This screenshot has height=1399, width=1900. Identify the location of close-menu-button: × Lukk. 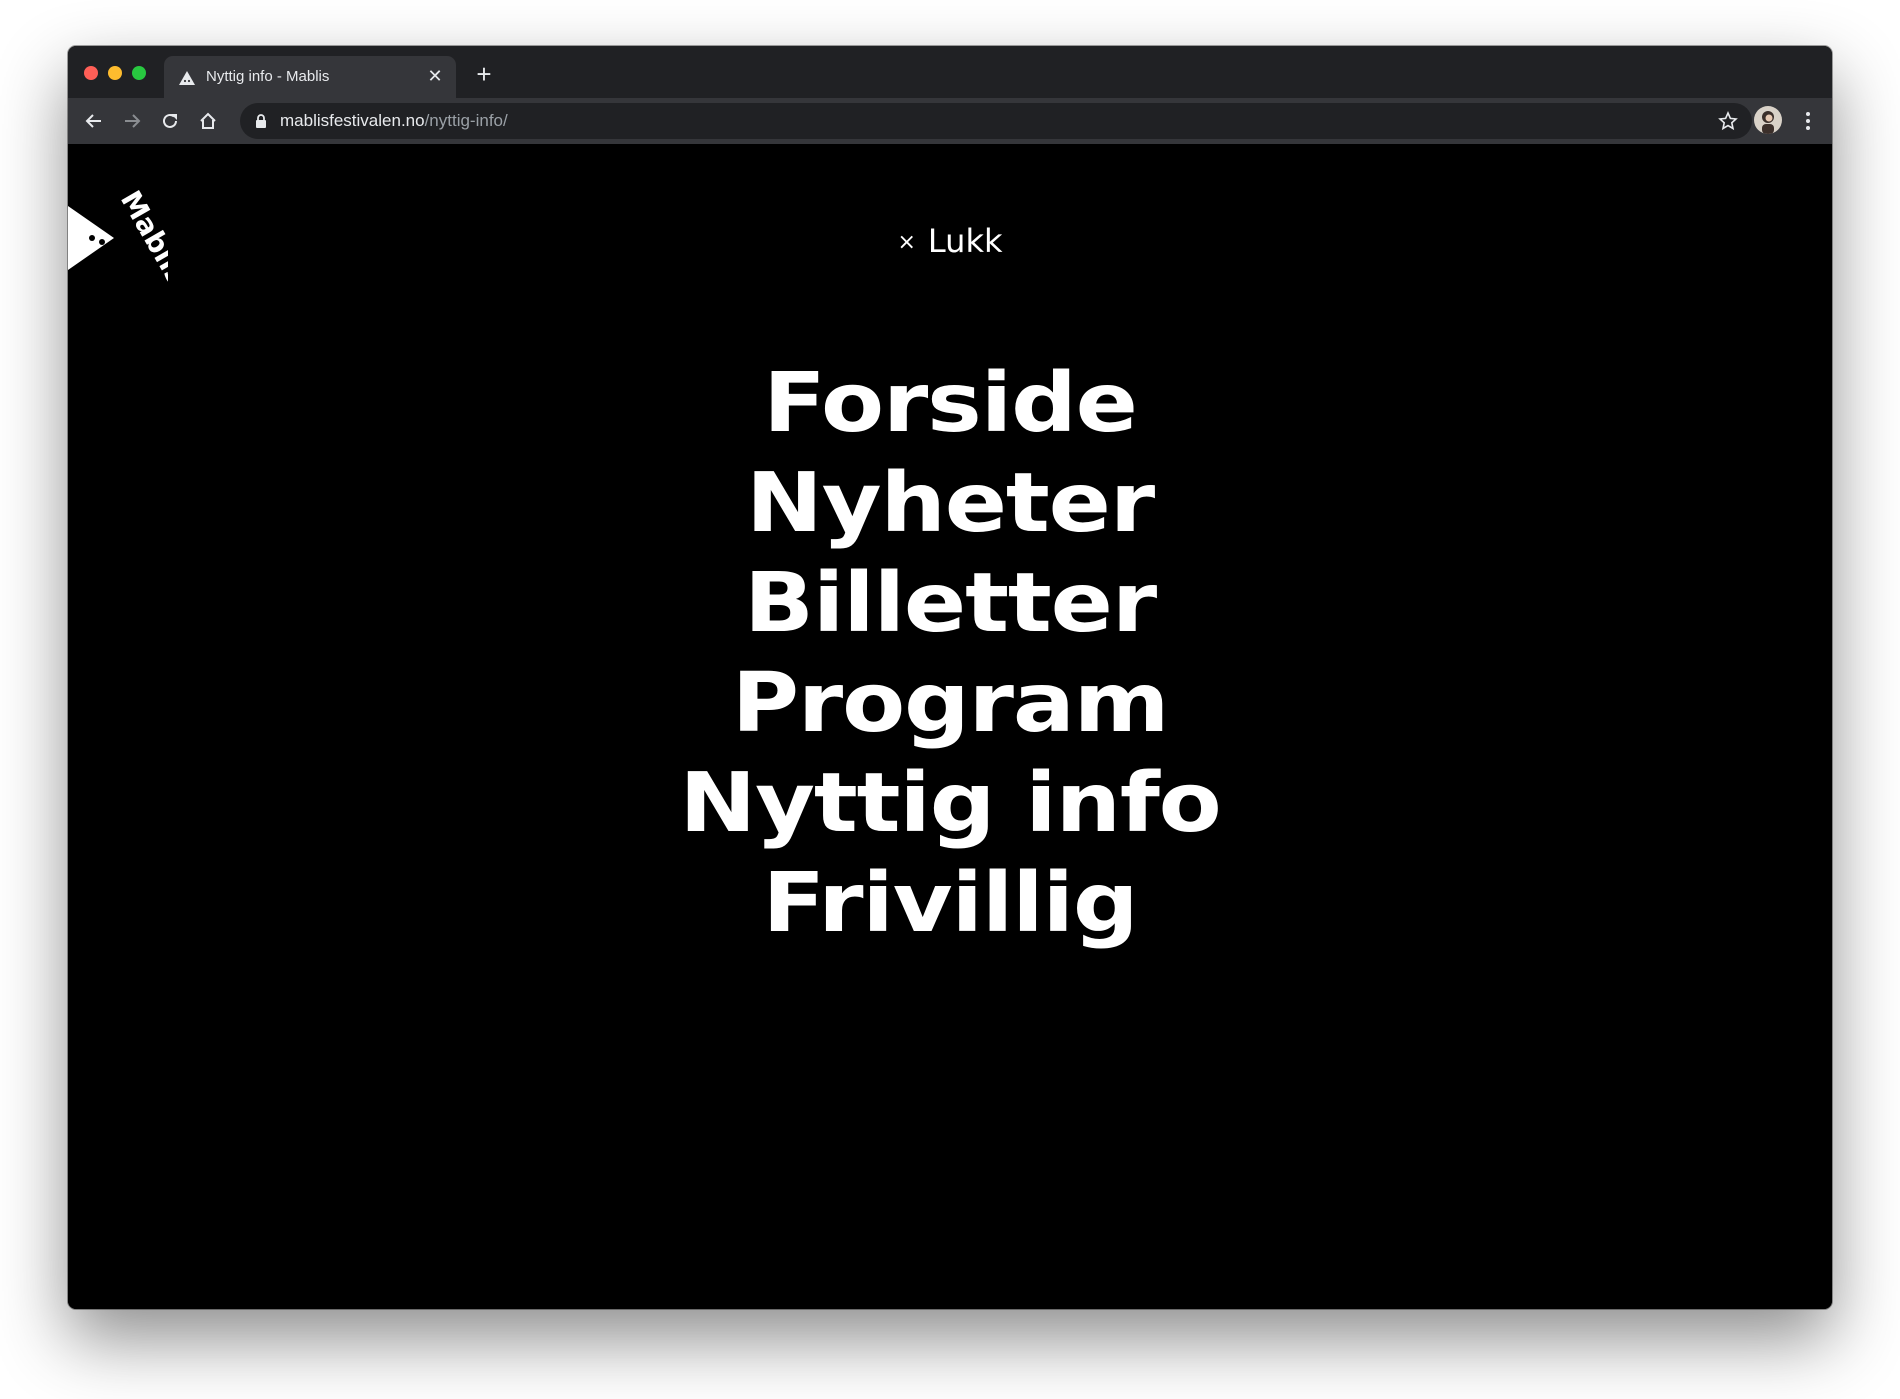
(950, 241).